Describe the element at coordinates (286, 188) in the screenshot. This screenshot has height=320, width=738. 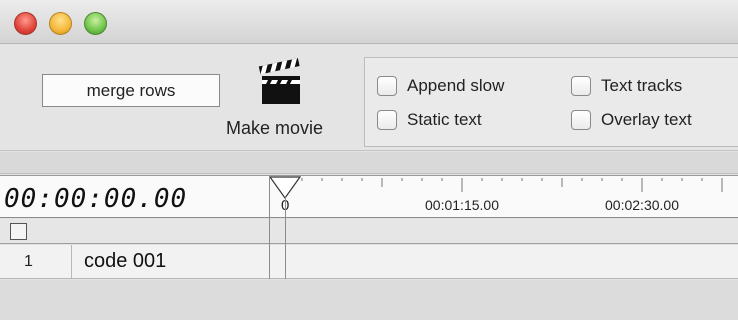
I see `playhead-marker` at that location.